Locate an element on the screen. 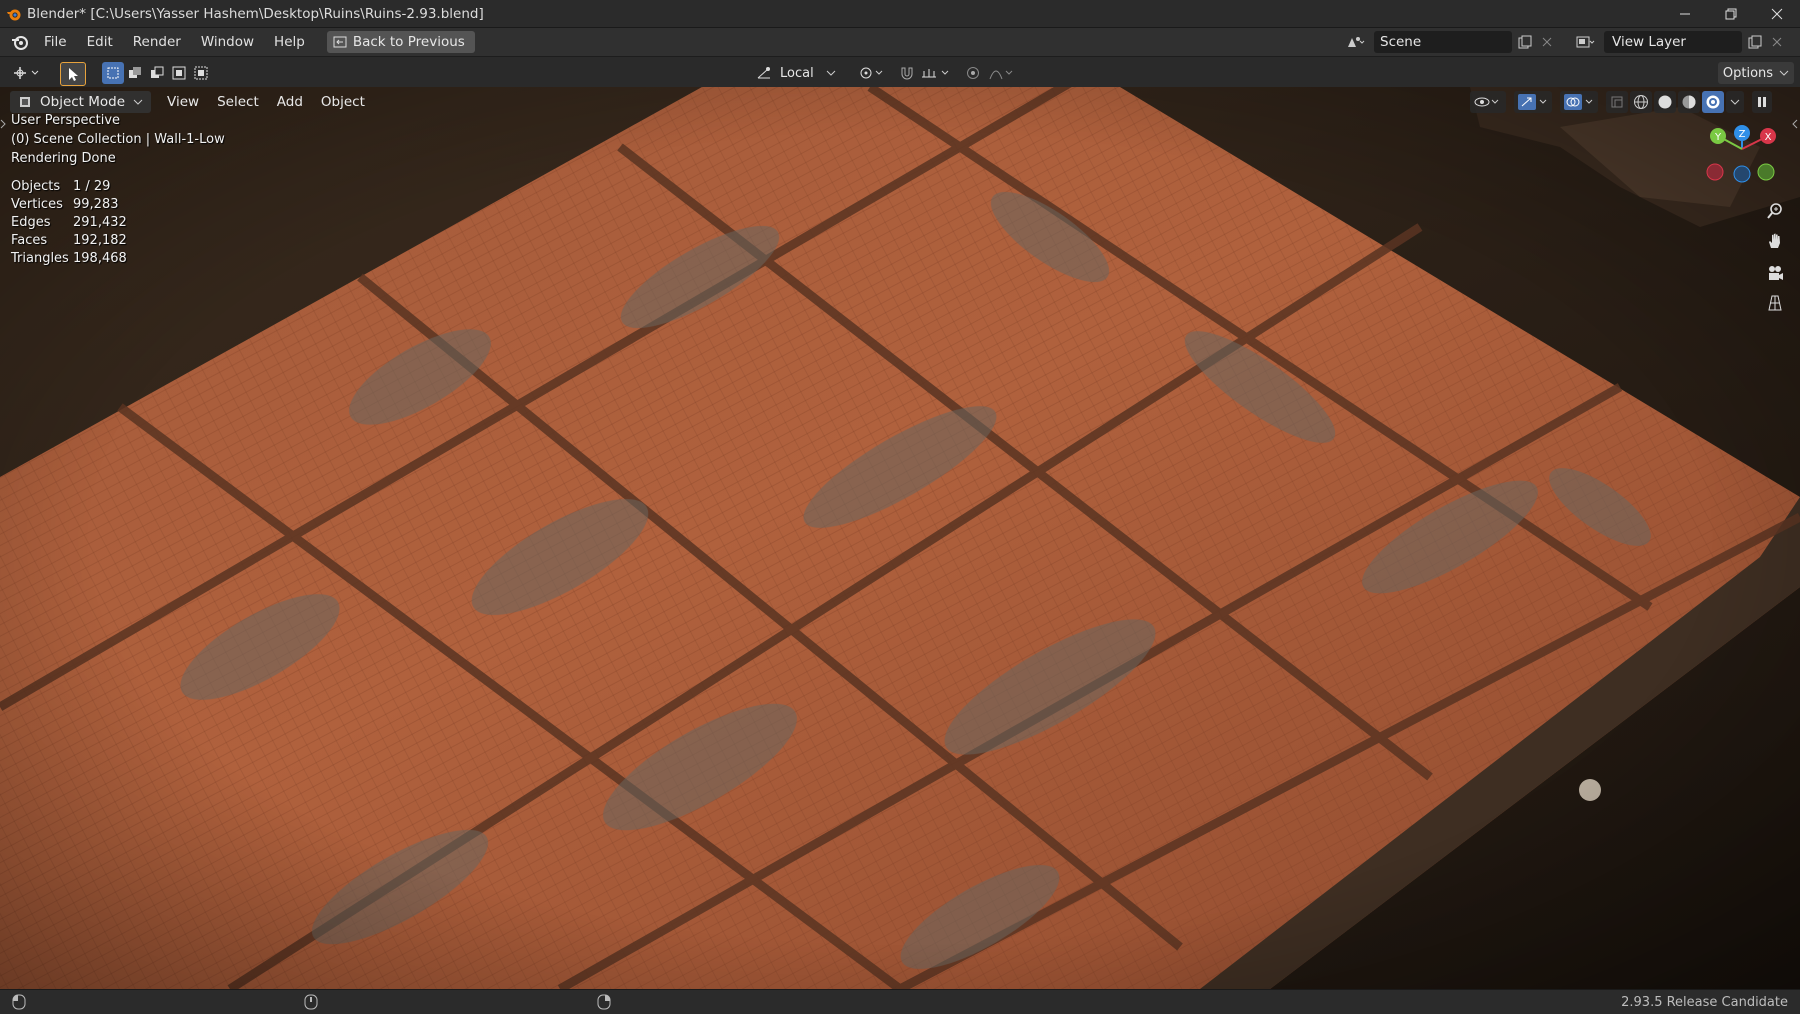  proportional-editing-toggle is located at coordinates (973, 73).